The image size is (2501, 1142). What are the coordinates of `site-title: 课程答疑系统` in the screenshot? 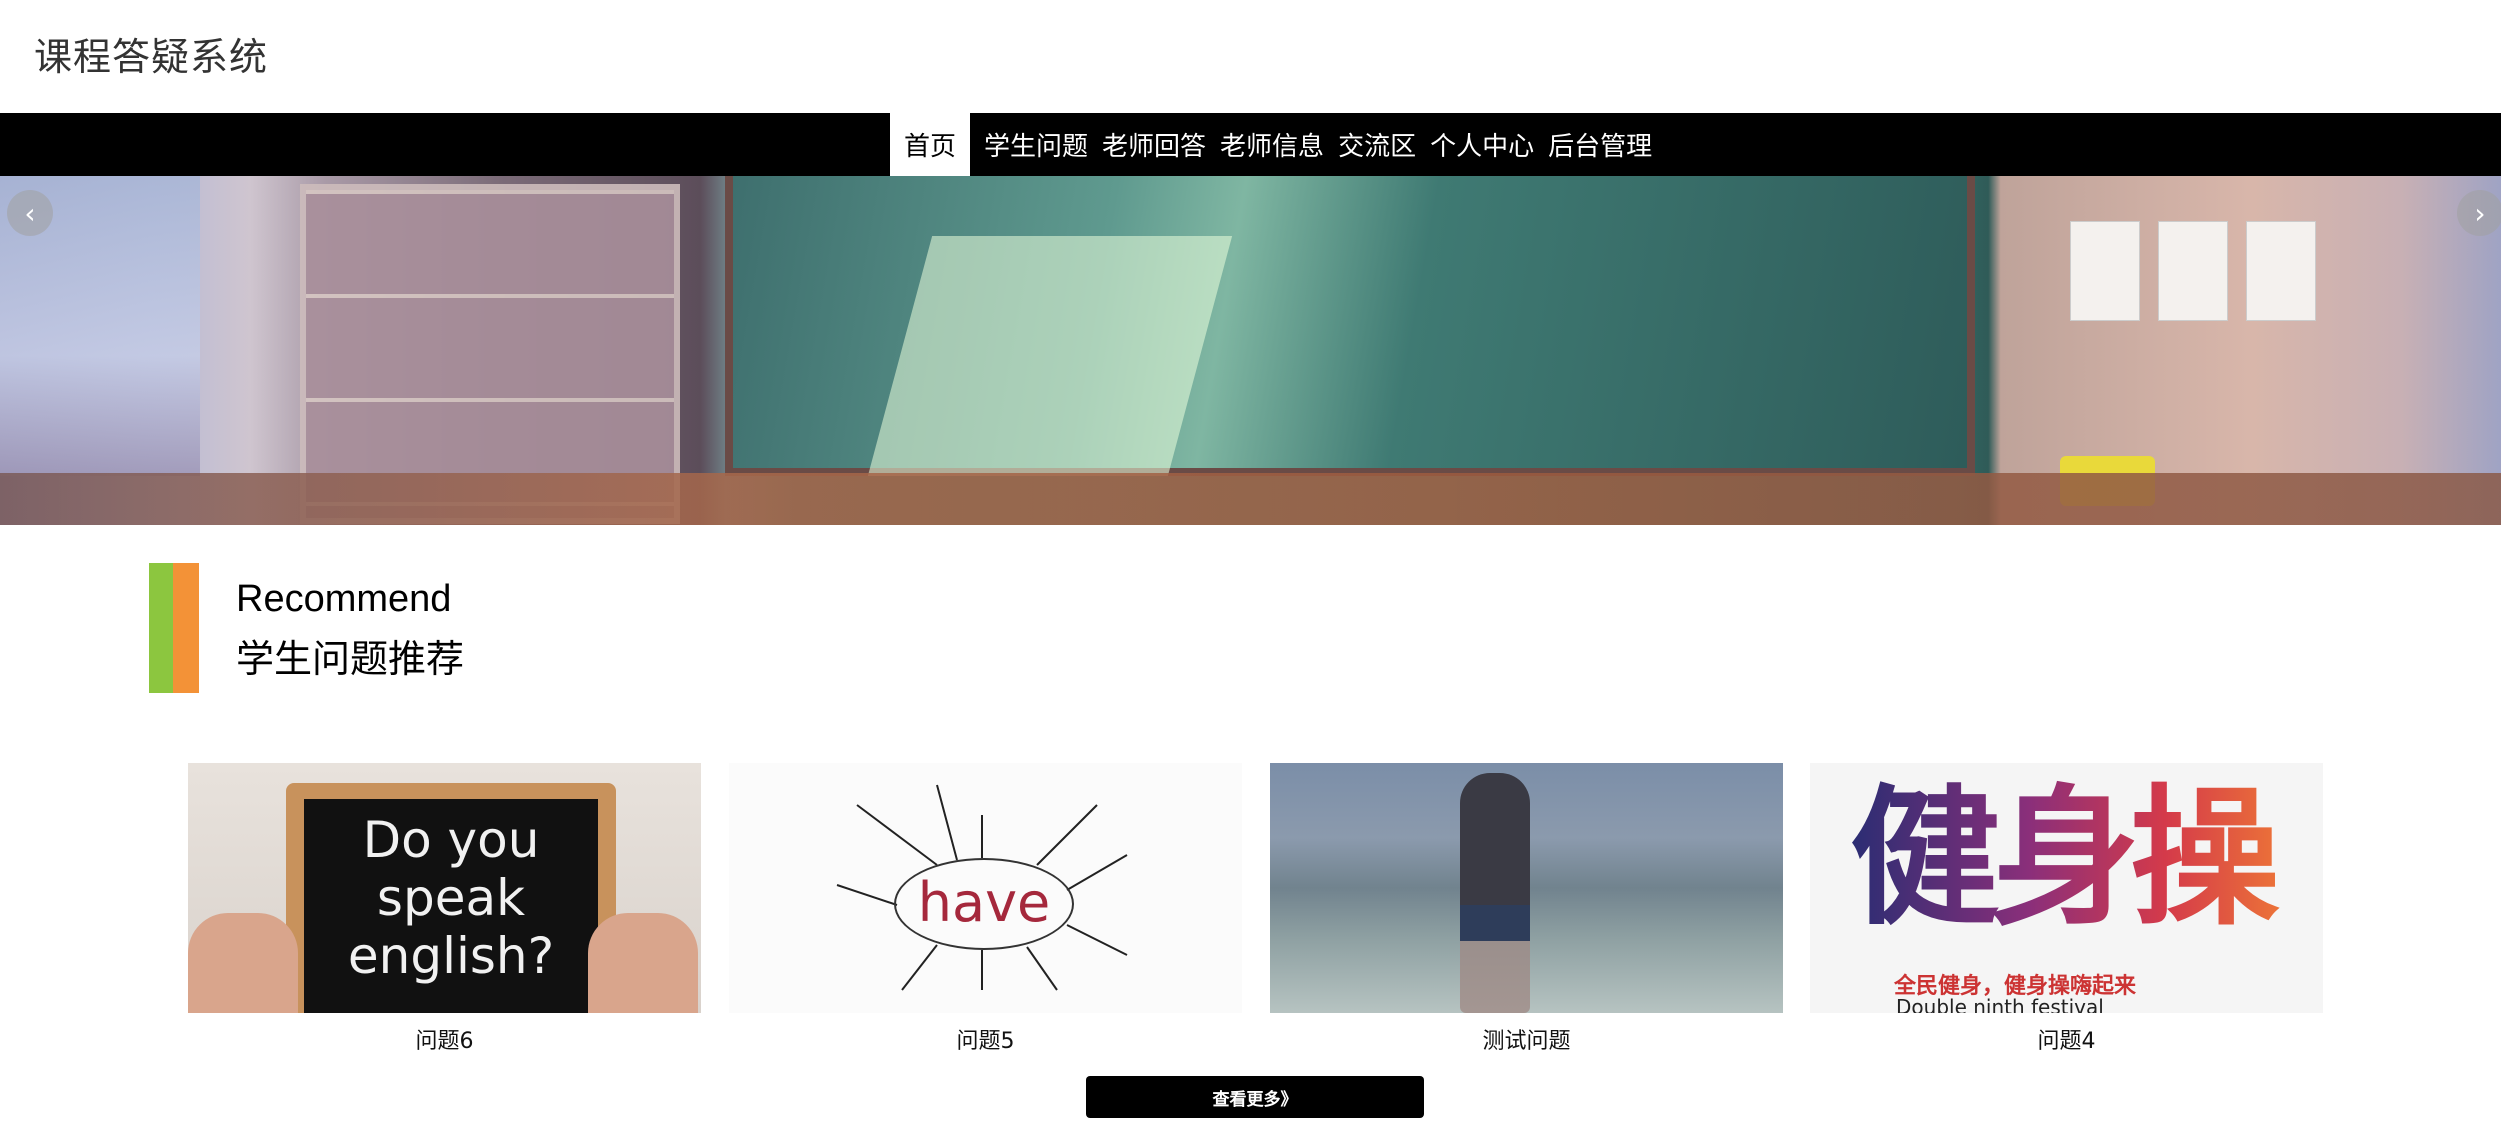 It's located at (151, 57).